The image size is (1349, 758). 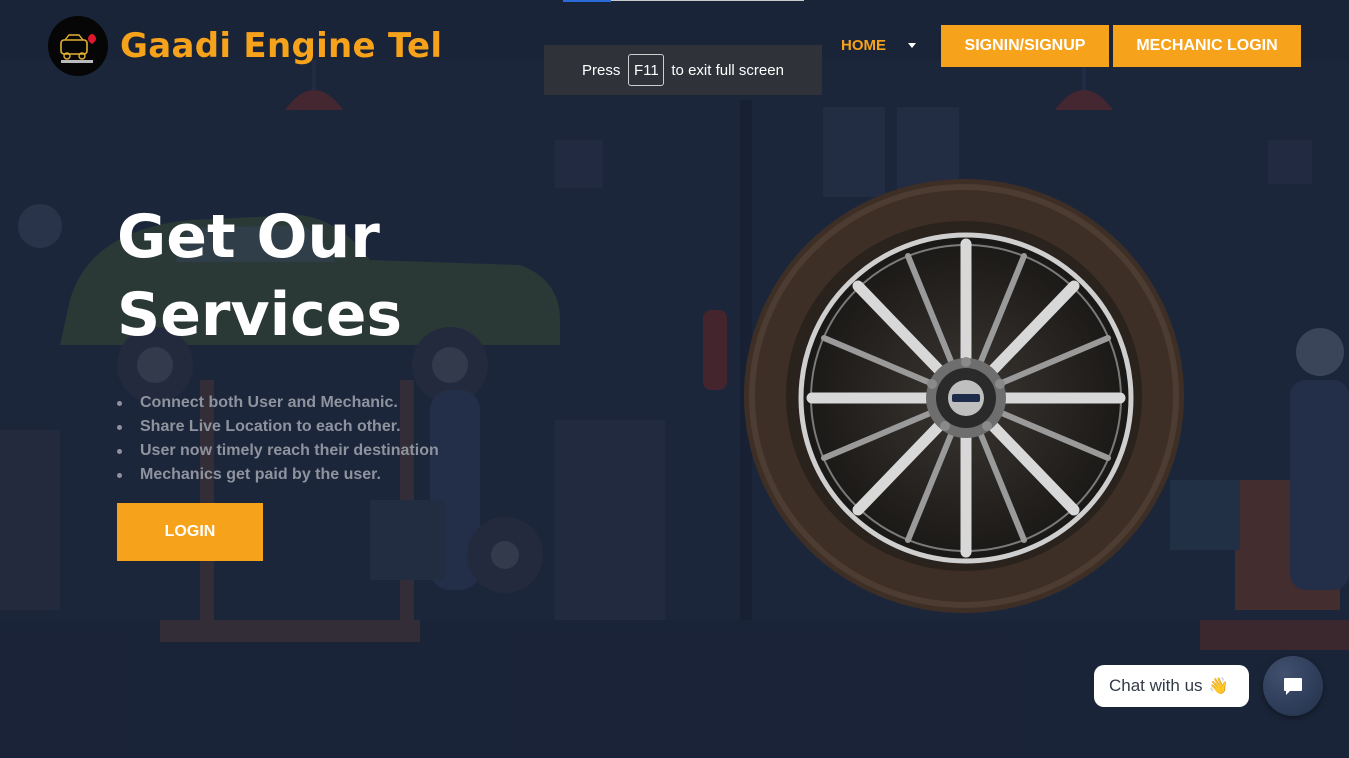 What do you see at coordinates (78, 46) in the screenshot?
I see `car-engine-logo-icon` at bounding box center [78, 46].